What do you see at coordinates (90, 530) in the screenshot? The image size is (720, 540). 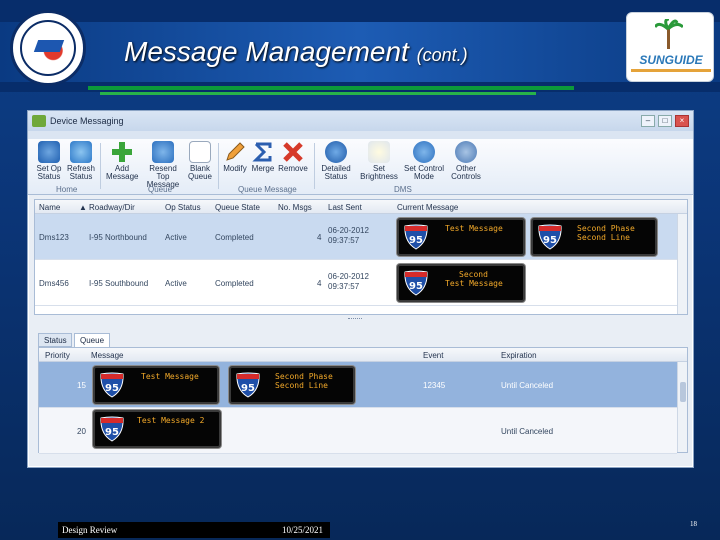 I see `footer-label: Design Review` at bounding box center [90, 530].